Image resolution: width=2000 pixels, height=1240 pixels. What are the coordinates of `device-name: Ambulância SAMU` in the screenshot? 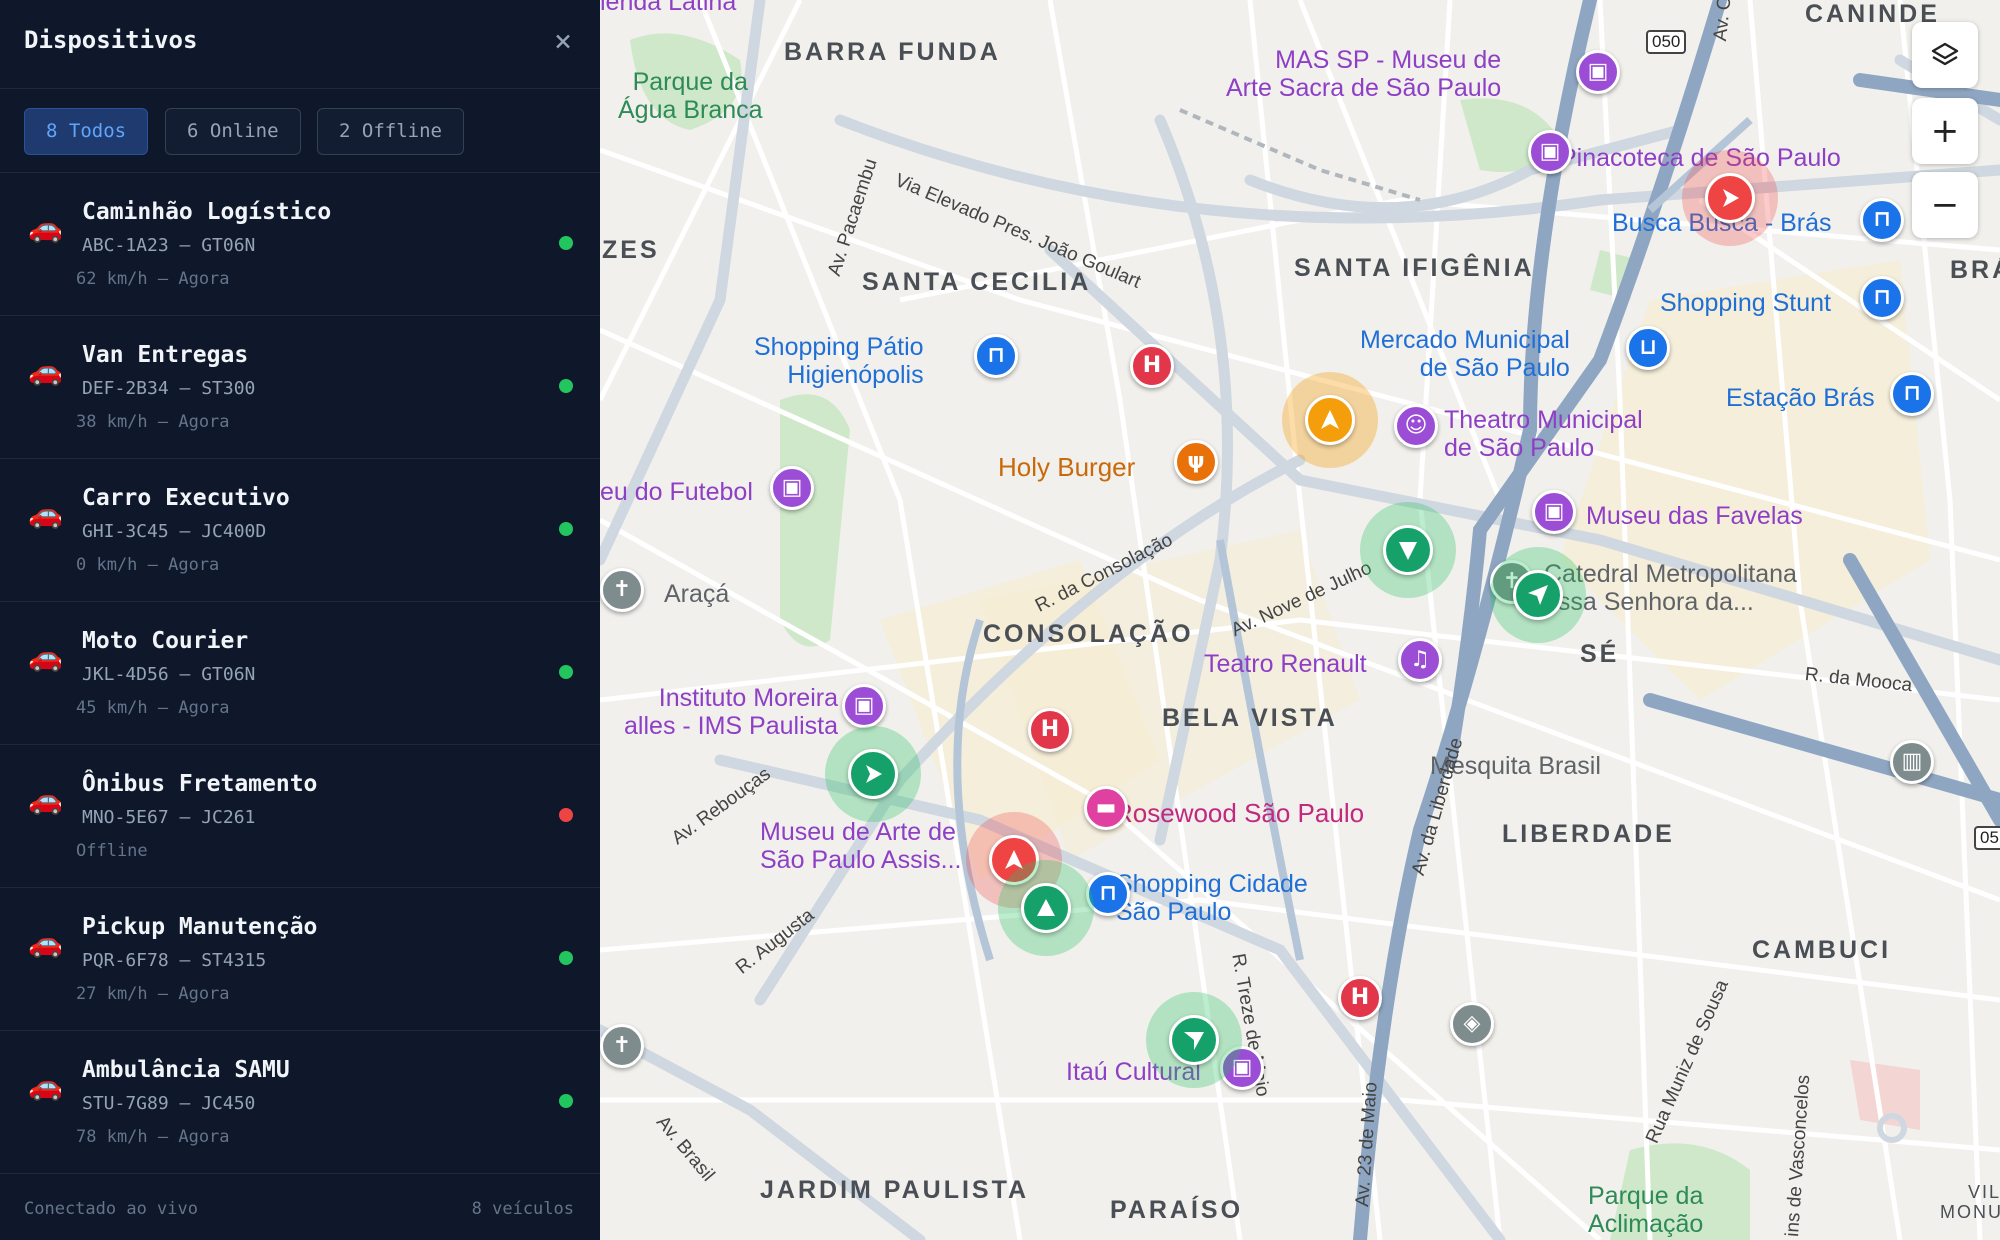 It's located at (186, 1070).